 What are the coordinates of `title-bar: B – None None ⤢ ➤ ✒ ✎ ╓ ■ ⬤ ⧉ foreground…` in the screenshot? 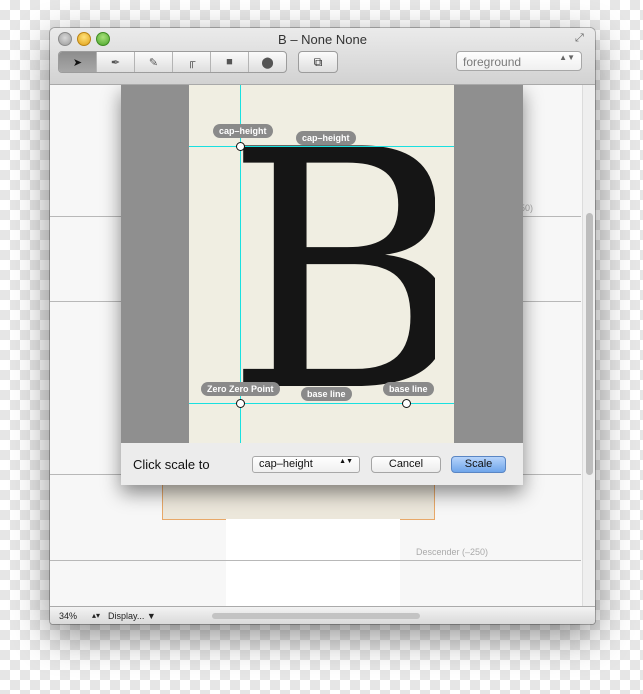 It's located at (322, 56).